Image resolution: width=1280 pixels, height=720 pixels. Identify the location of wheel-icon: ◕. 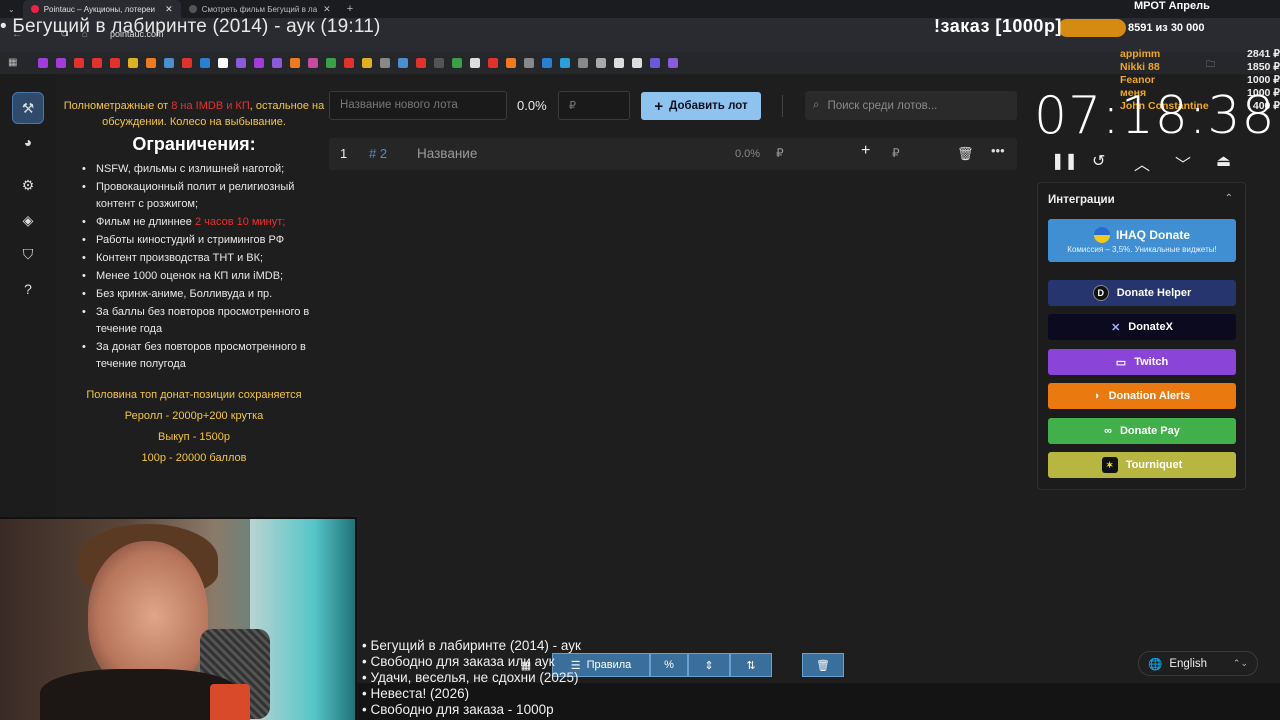
(28, 142).